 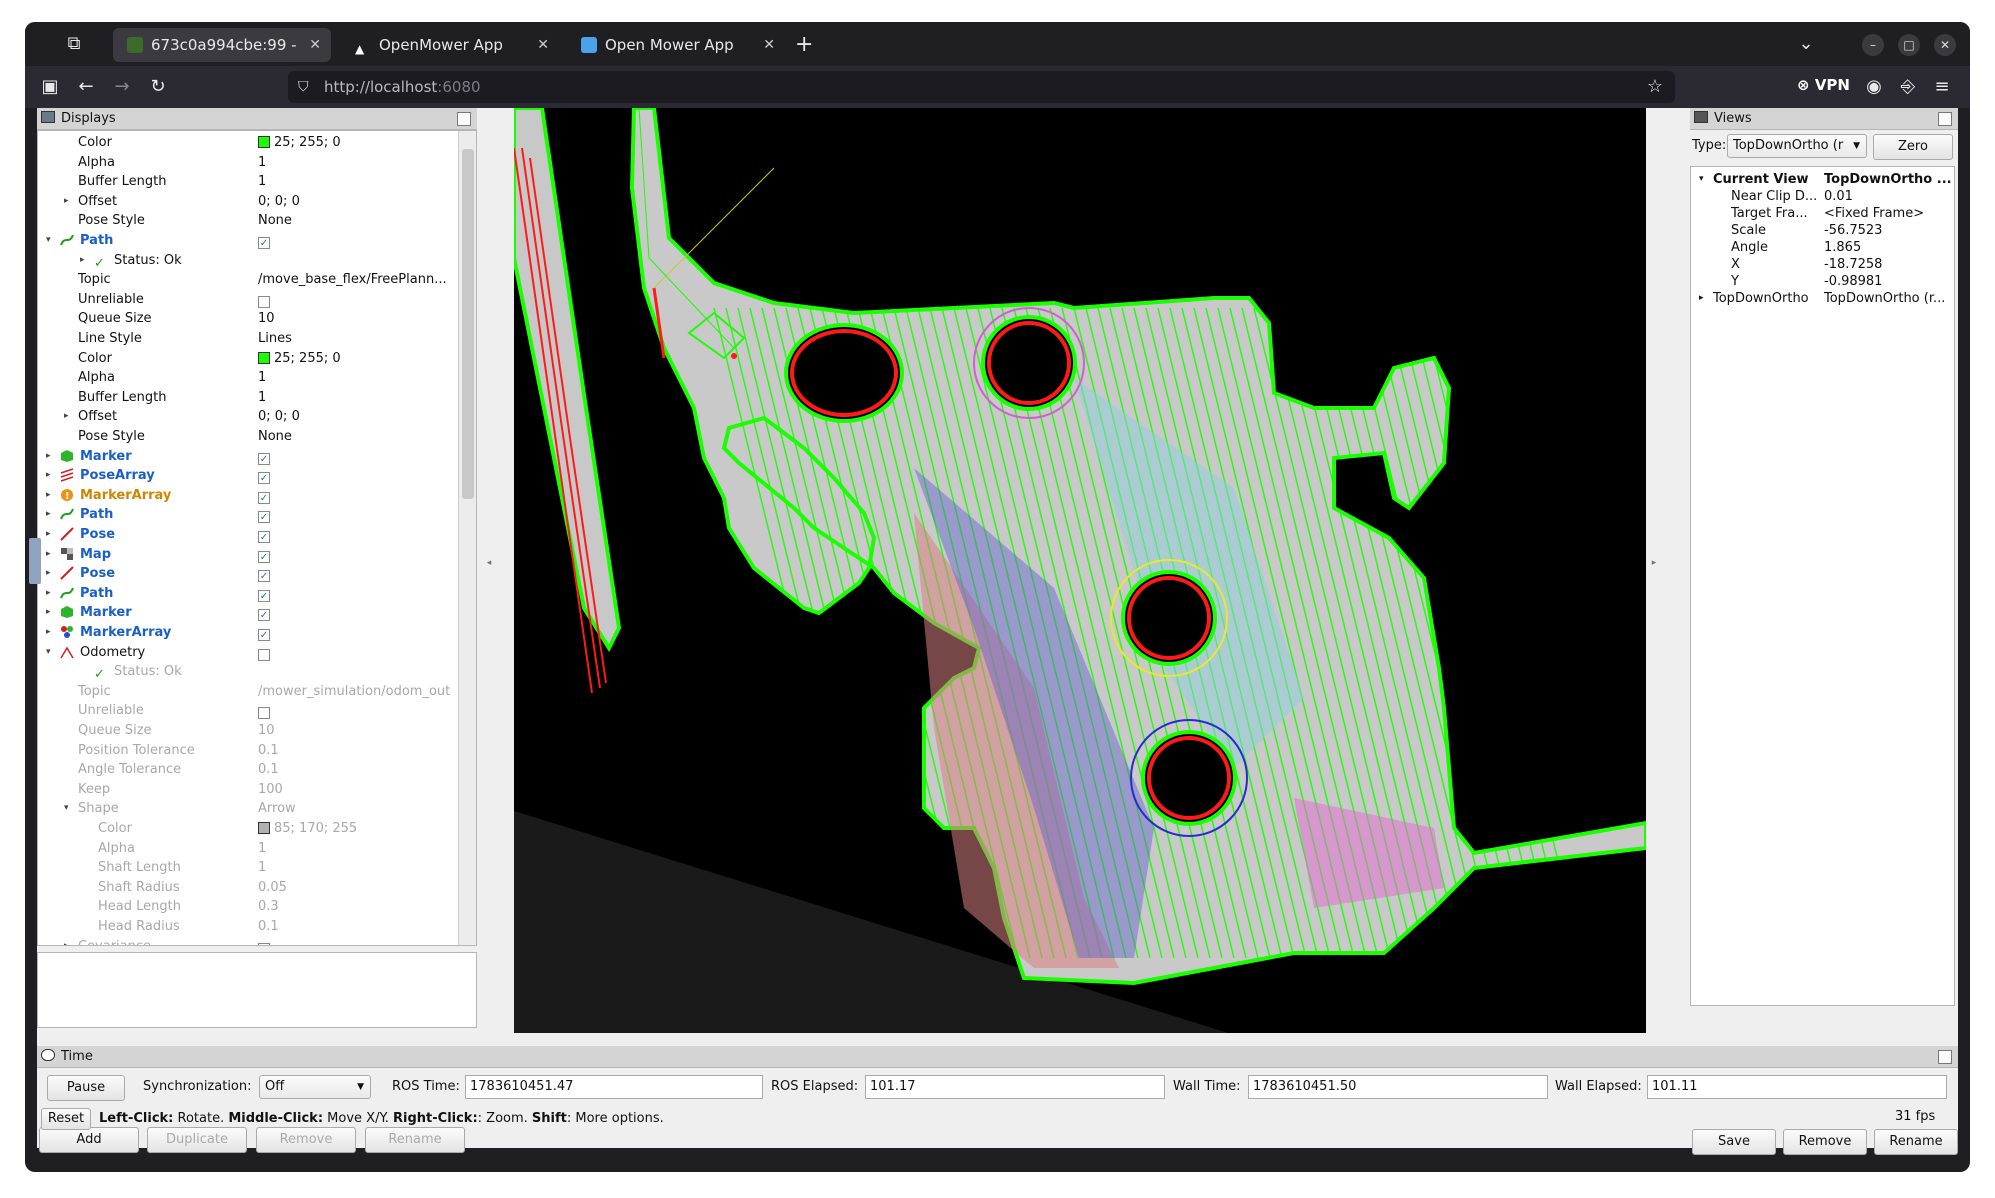 I want to click on view-property-row: Target Fra... <Fixed Frame>, so click(x=1822, y=213).